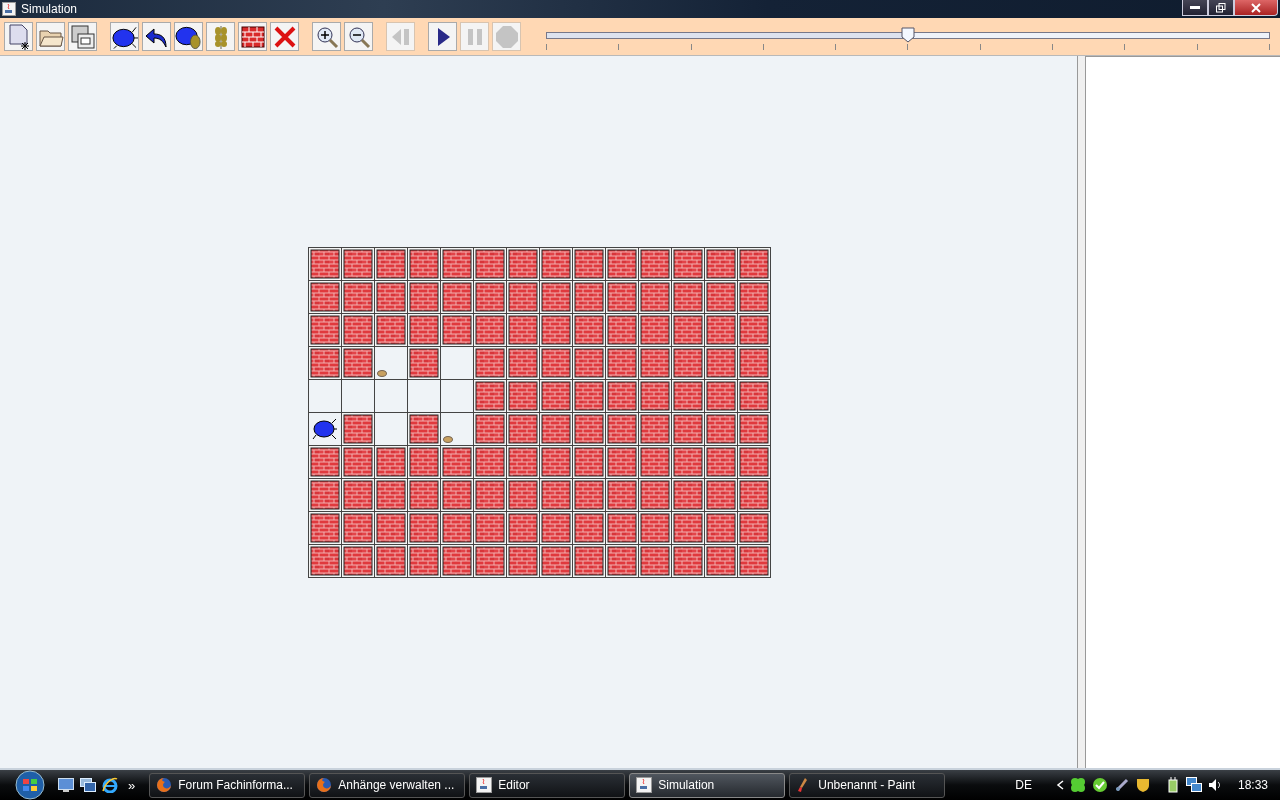  Describe the element at coordinates (1142, 785) in the screenshot. I see `shield-icon` at that location.